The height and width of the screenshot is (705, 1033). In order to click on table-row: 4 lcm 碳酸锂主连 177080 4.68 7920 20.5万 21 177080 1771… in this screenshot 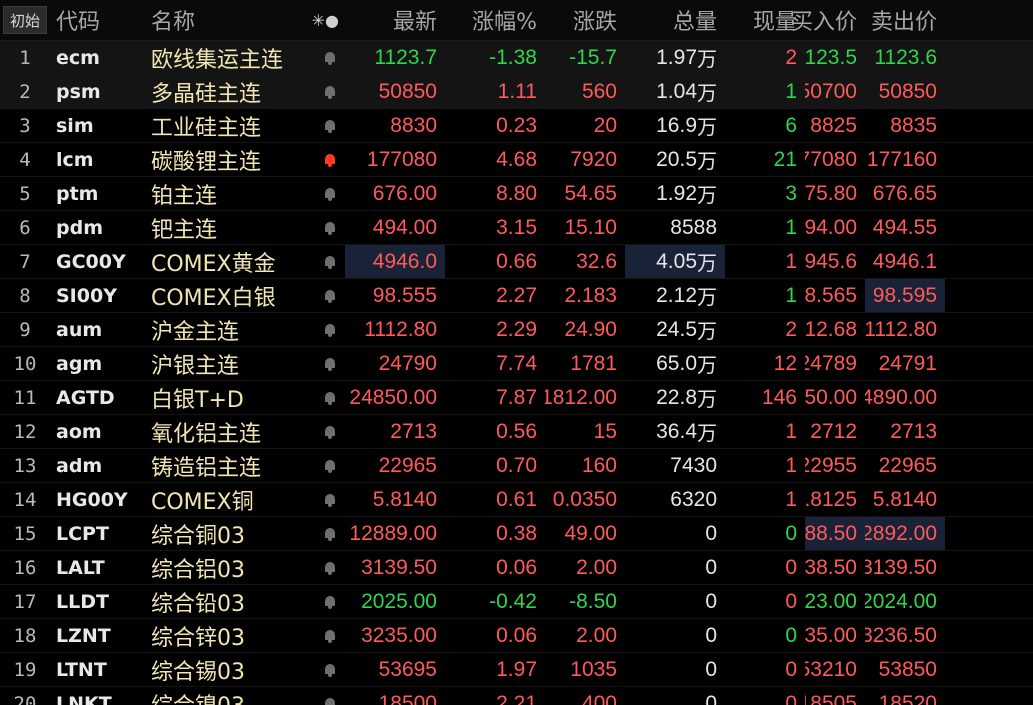, I will do `click(516, 160)`.